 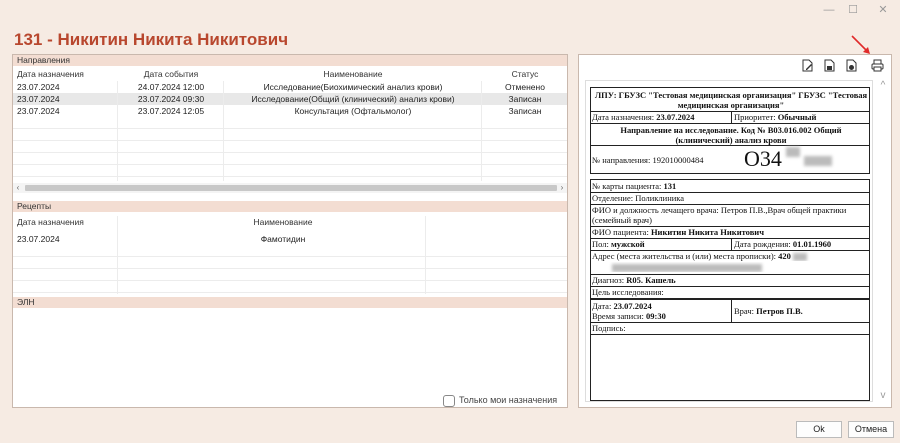 I want to click on print-icon, so click(x=877, y=65).